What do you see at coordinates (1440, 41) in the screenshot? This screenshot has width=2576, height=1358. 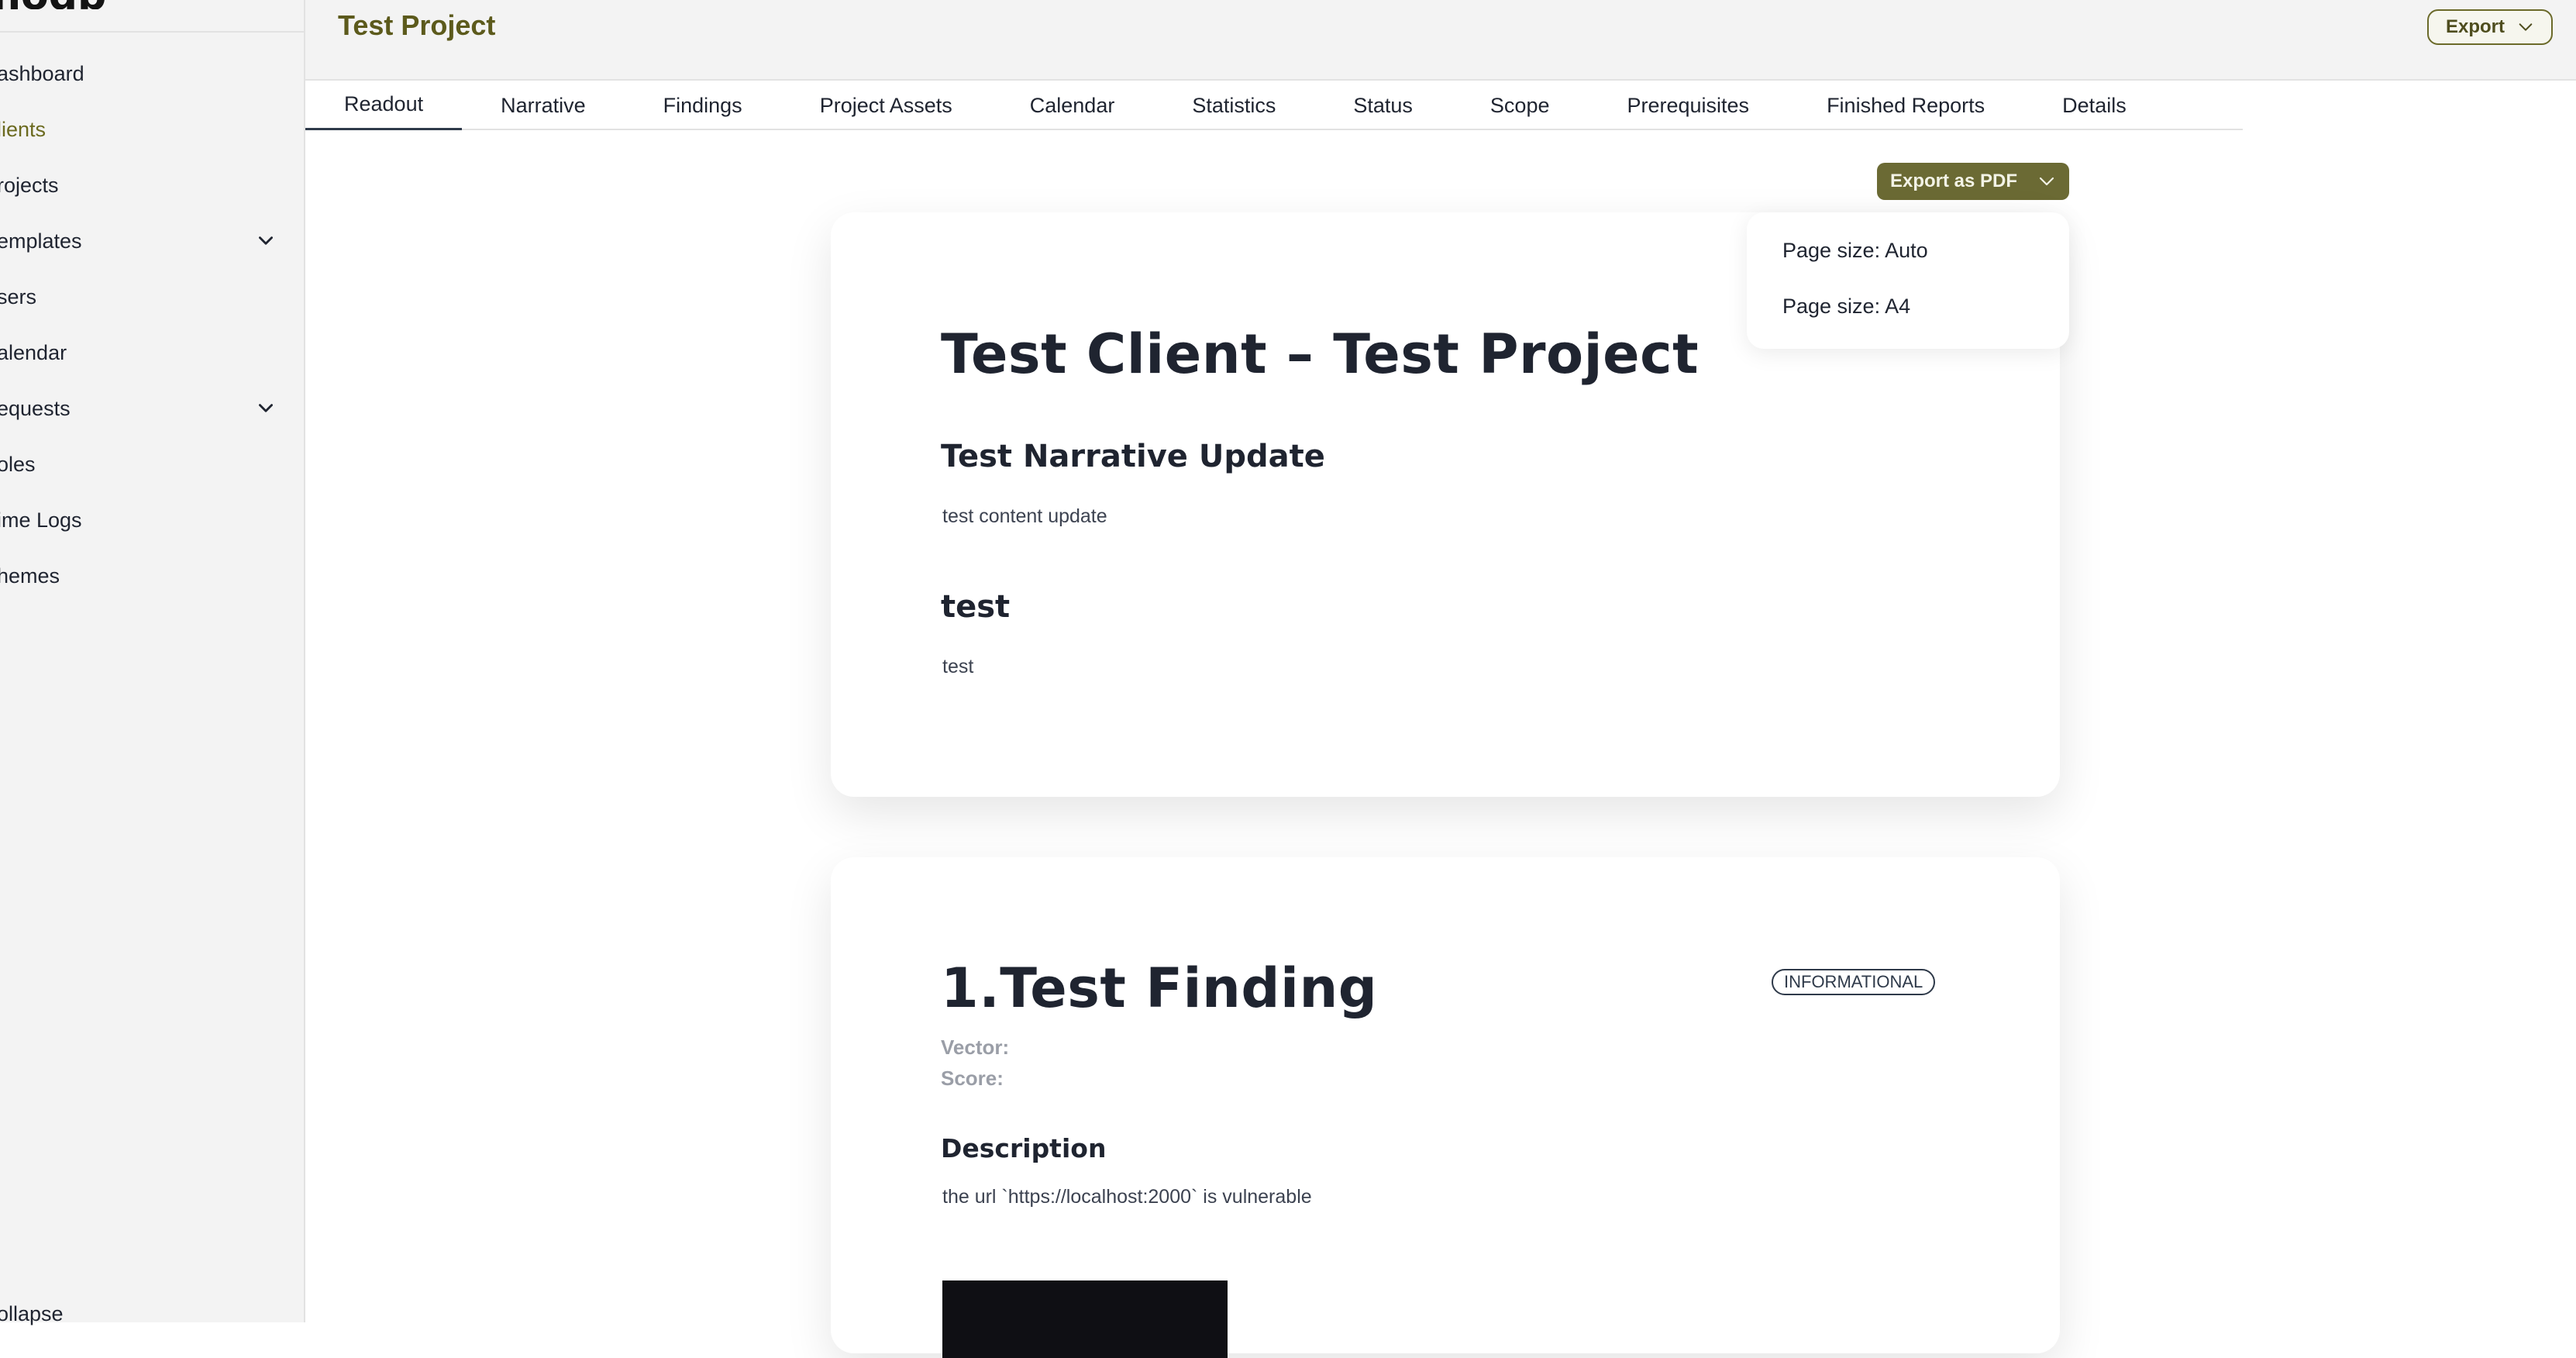 I see `page-header: Test Project Export` at bounding box center [1440, 41].